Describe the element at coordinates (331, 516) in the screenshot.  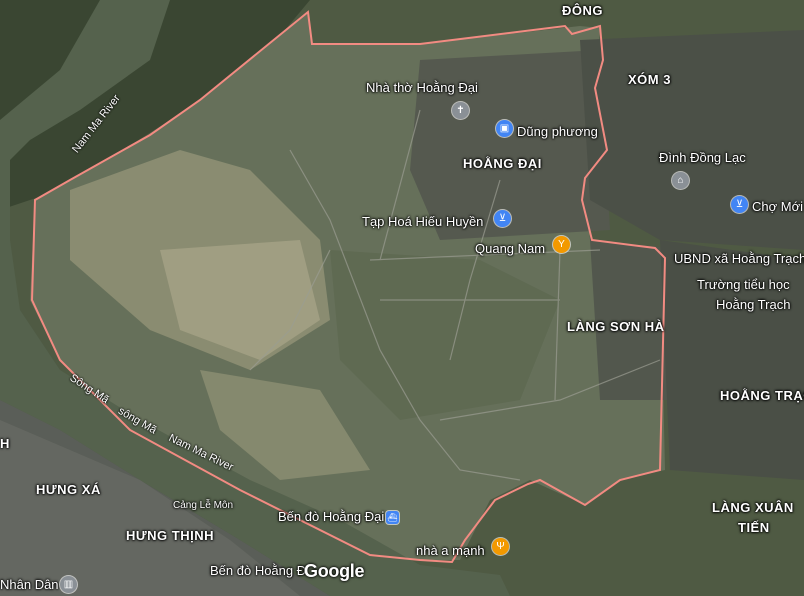
I see `place-label-ben-do-1: Bến đò Hoằng Đại` at that location.